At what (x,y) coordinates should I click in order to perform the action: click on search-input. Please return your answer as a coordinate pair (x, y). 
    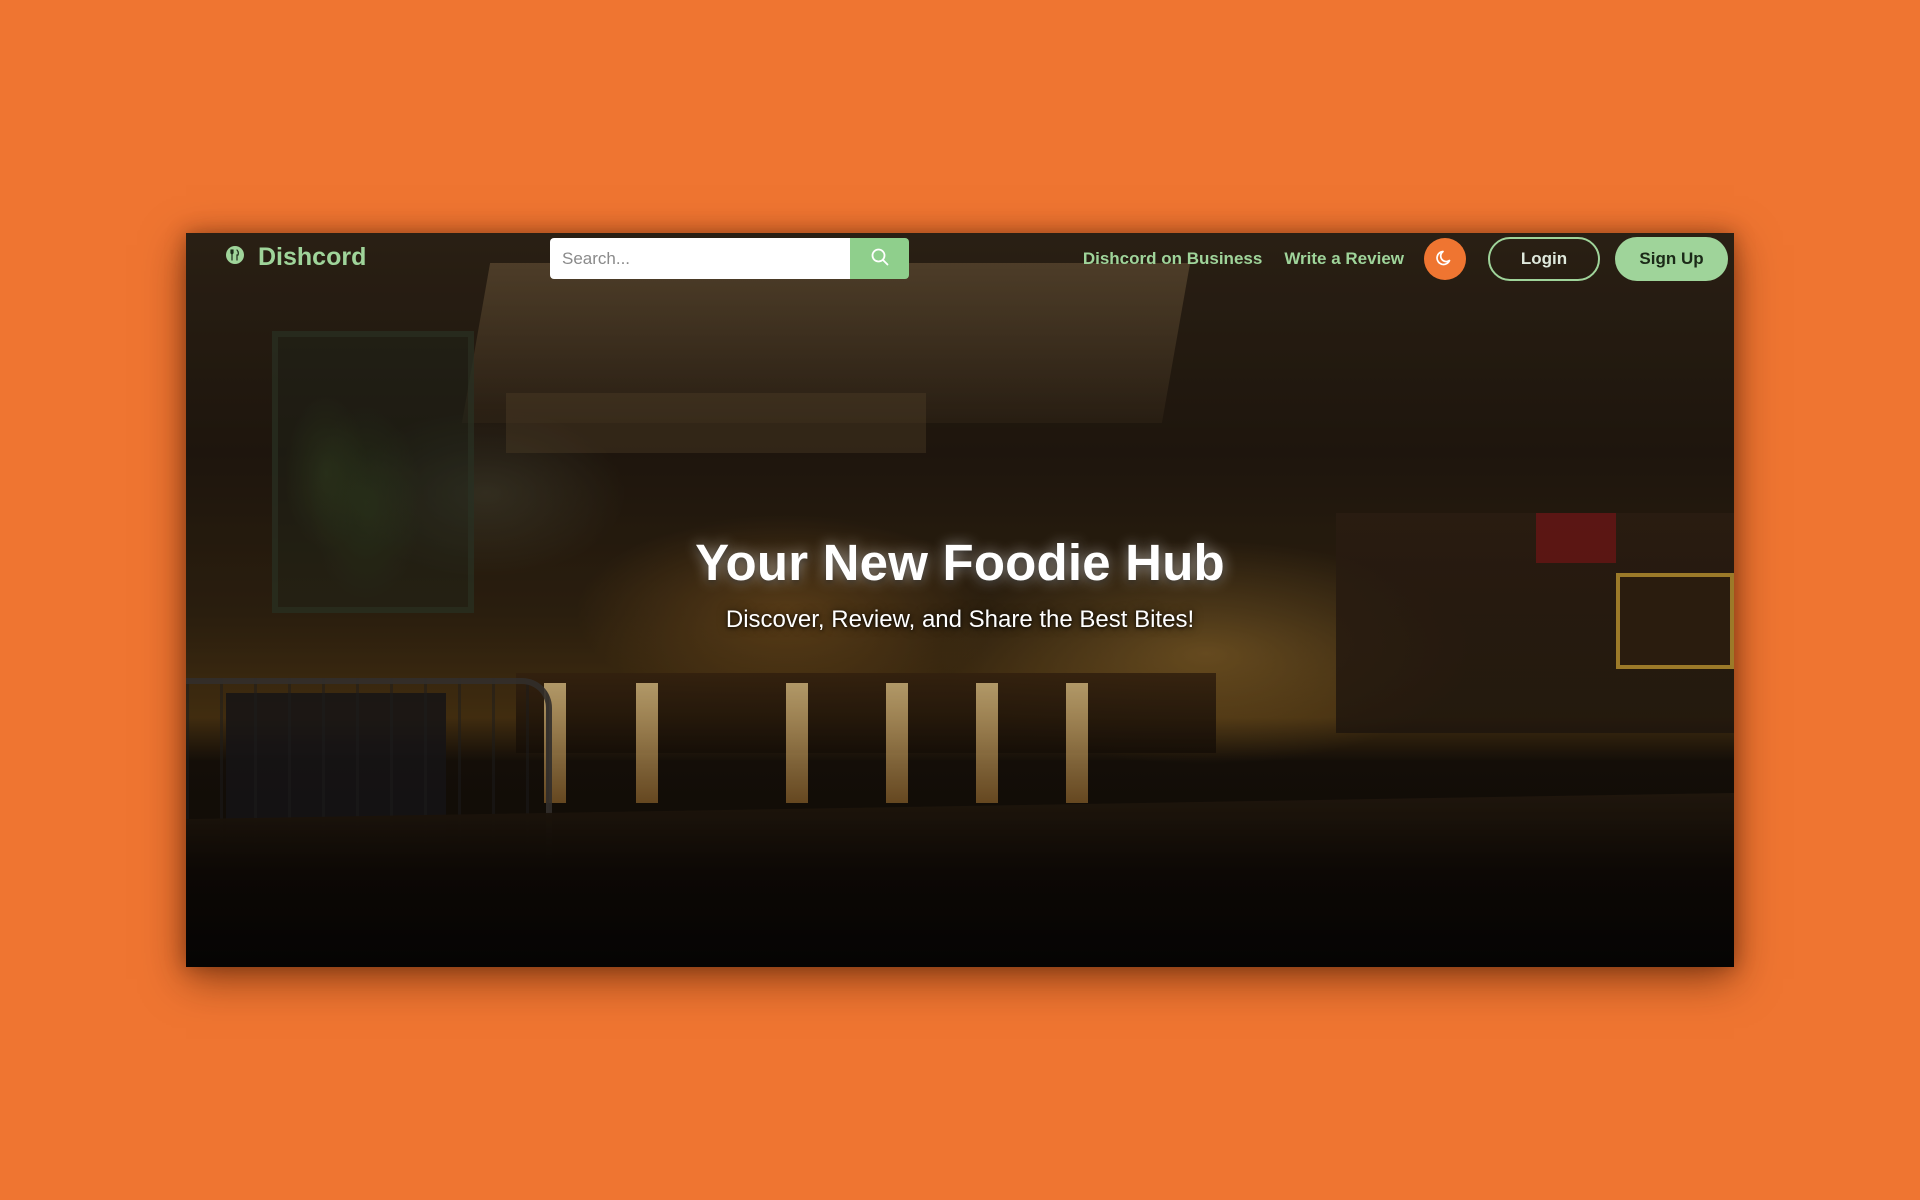
    Looking at the image, I should click on (700, 258).